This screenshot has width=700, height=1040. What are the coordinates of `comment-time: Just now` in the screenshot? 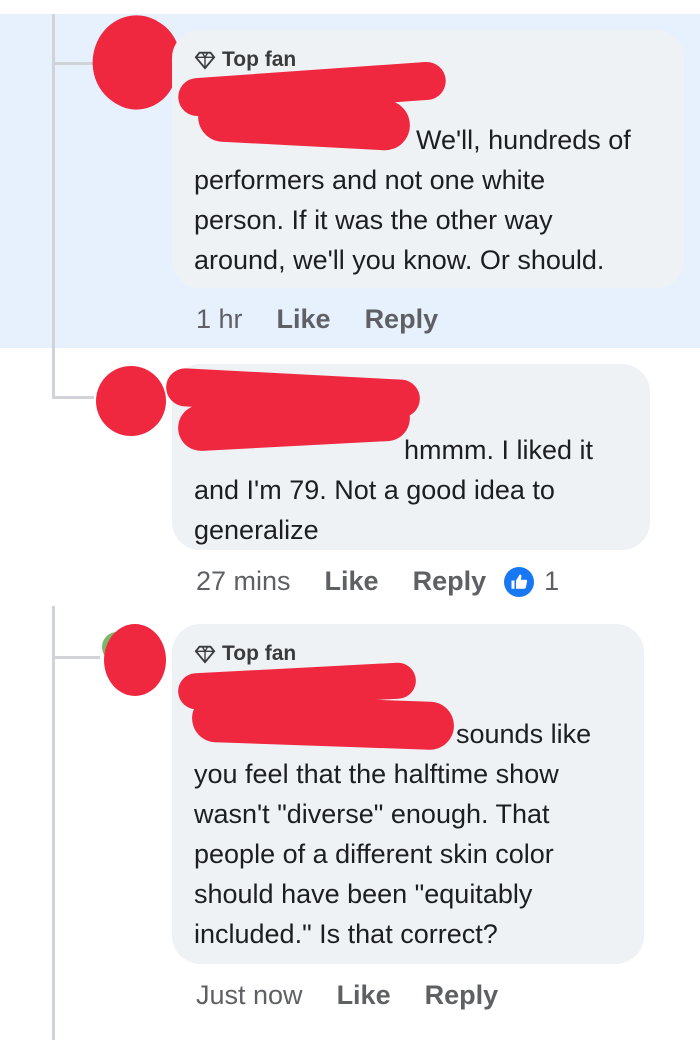 It's located at (249, 995).